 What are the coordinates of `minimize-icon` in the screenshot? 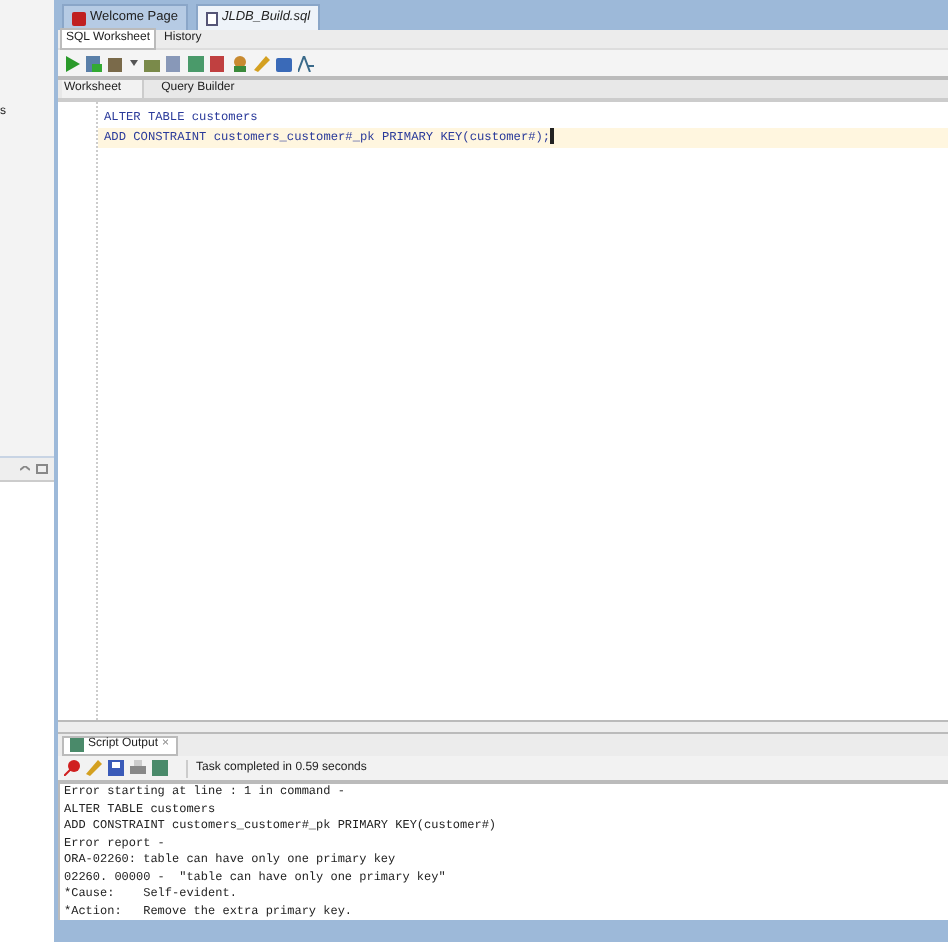 It's located at (25, 469).